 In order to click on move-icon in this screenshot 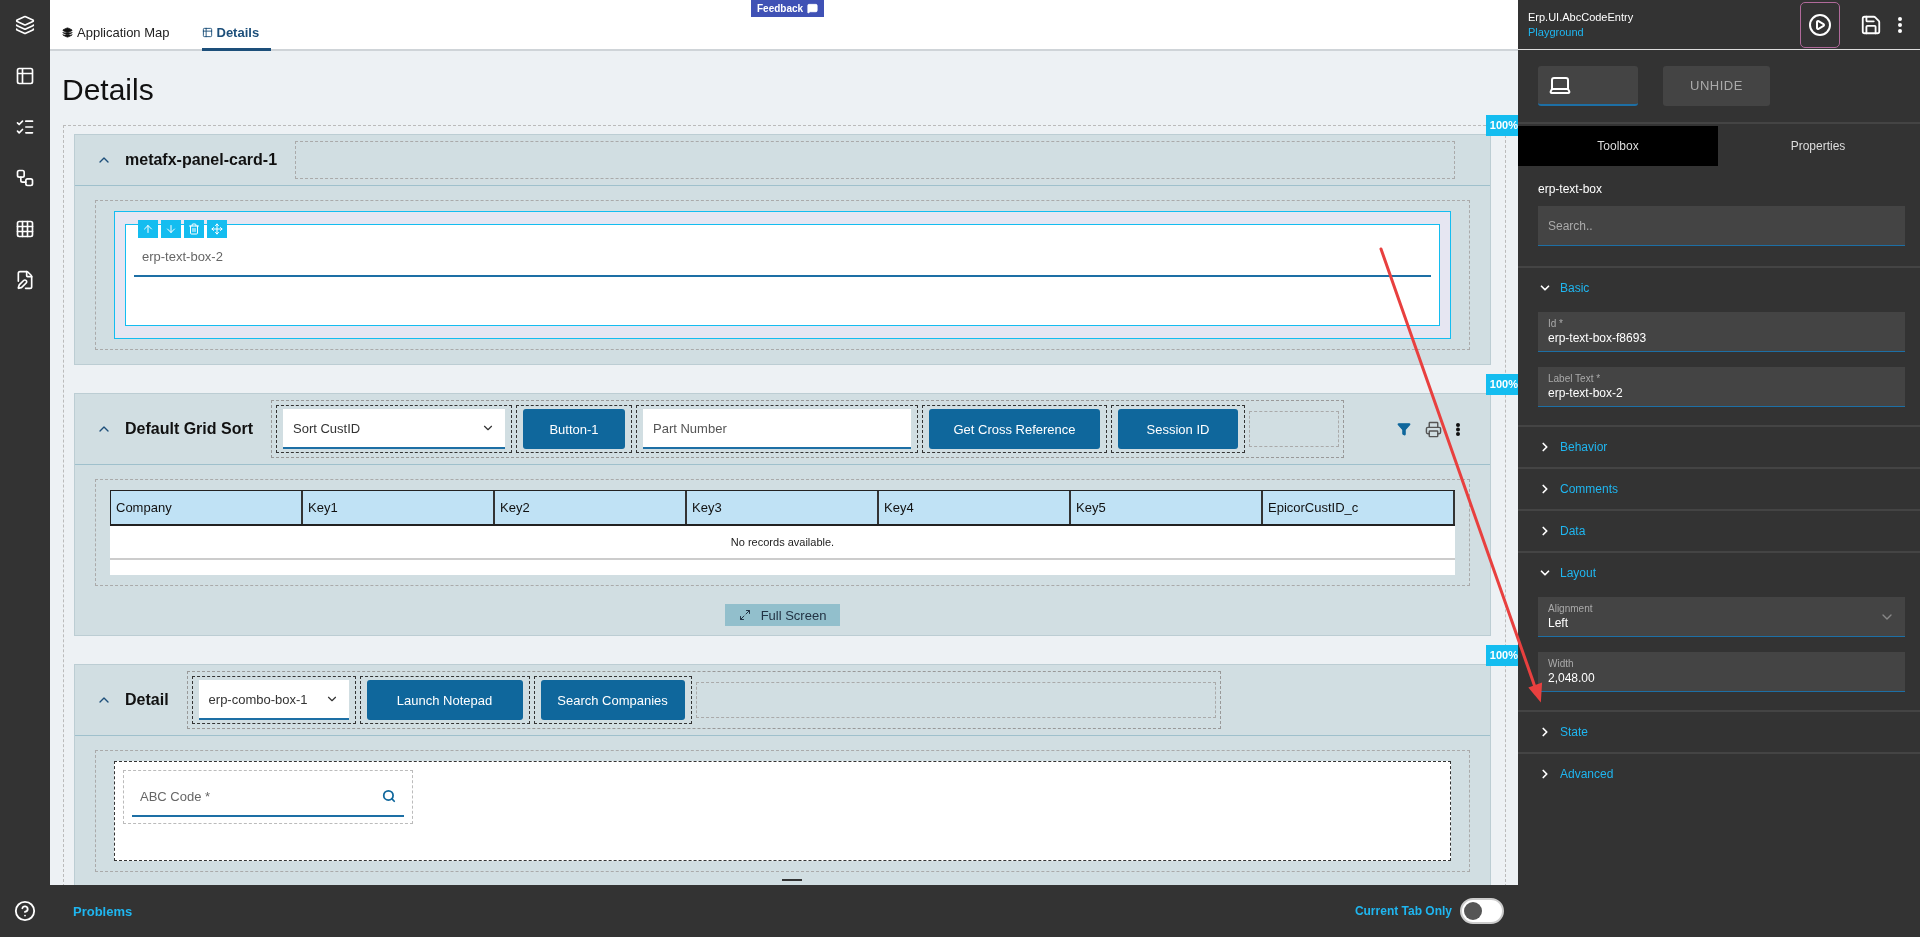, I will do `click(217, 229)`.